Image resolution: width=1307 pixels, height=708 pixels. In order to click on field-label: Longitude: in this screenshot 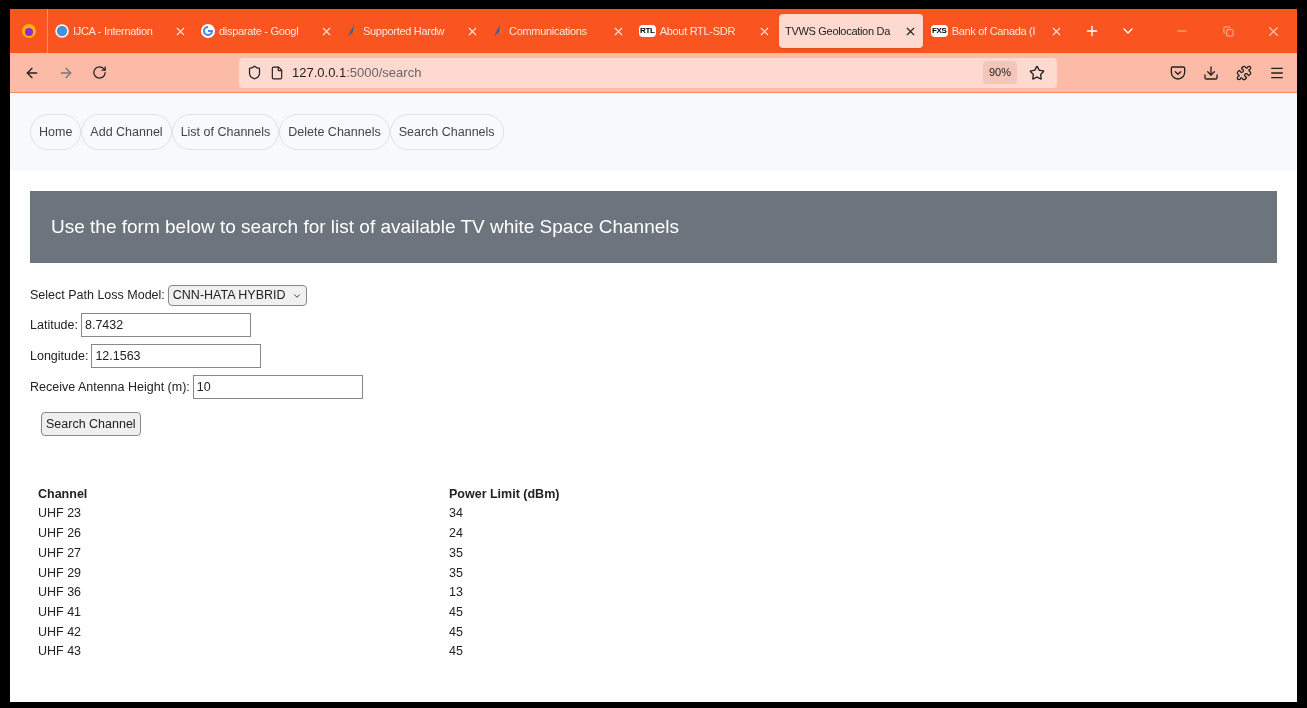, I will do `click(59, 356)`.